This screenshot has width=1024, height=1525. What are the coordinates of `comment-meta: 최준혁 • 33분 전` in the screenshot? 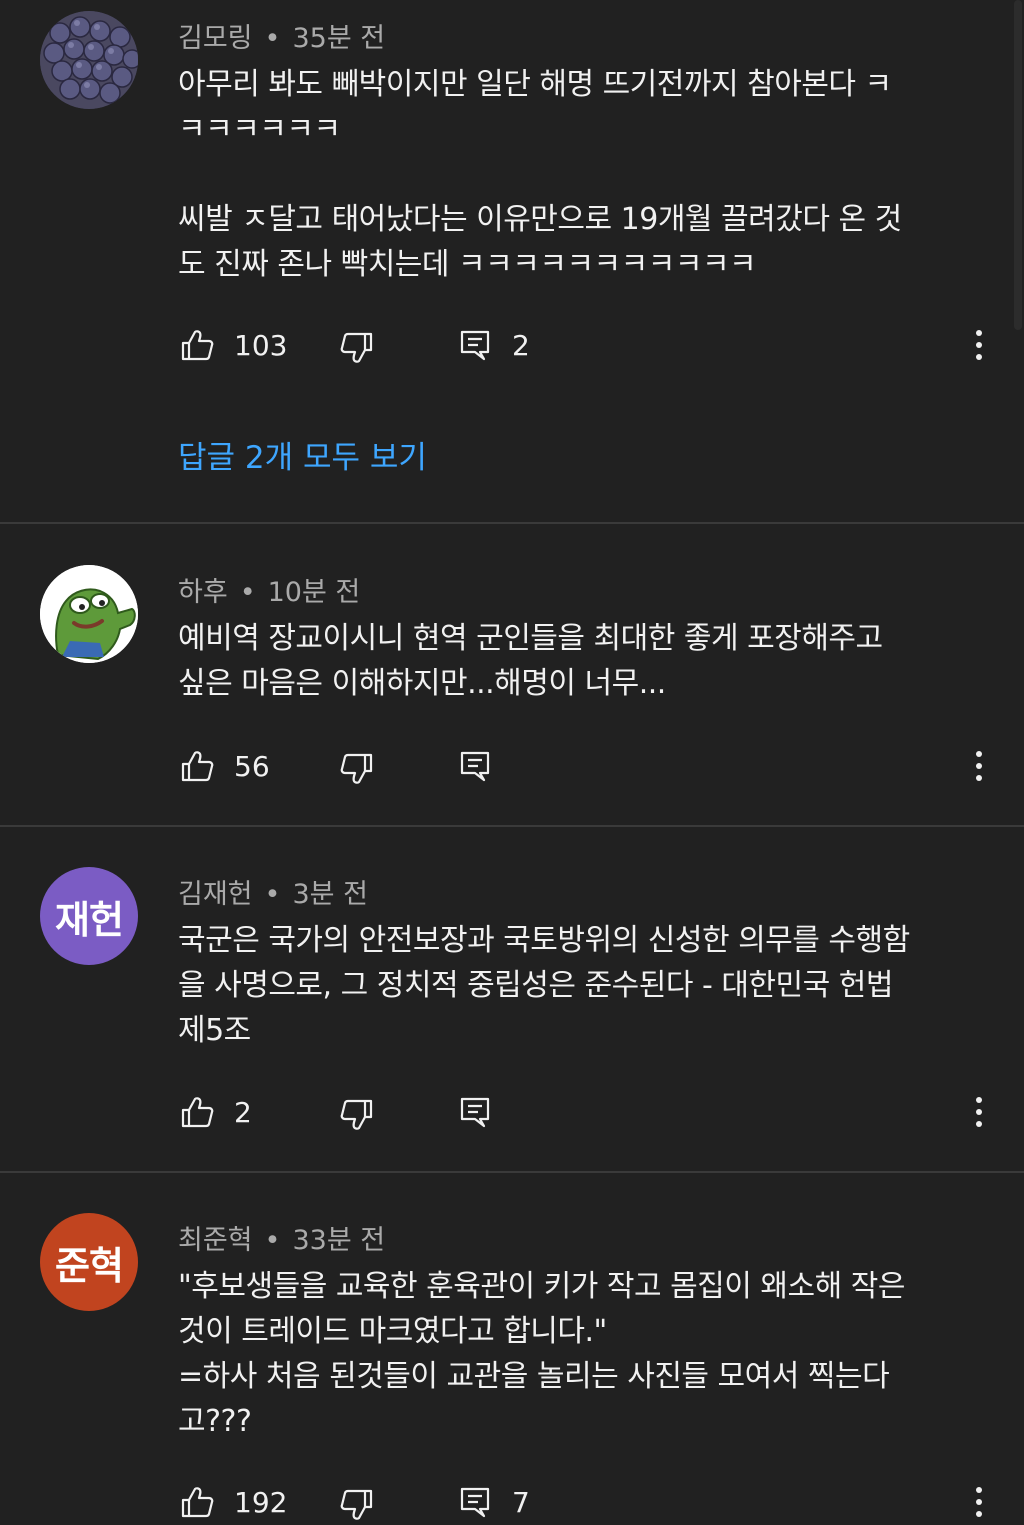 It's located at (281, 1237).